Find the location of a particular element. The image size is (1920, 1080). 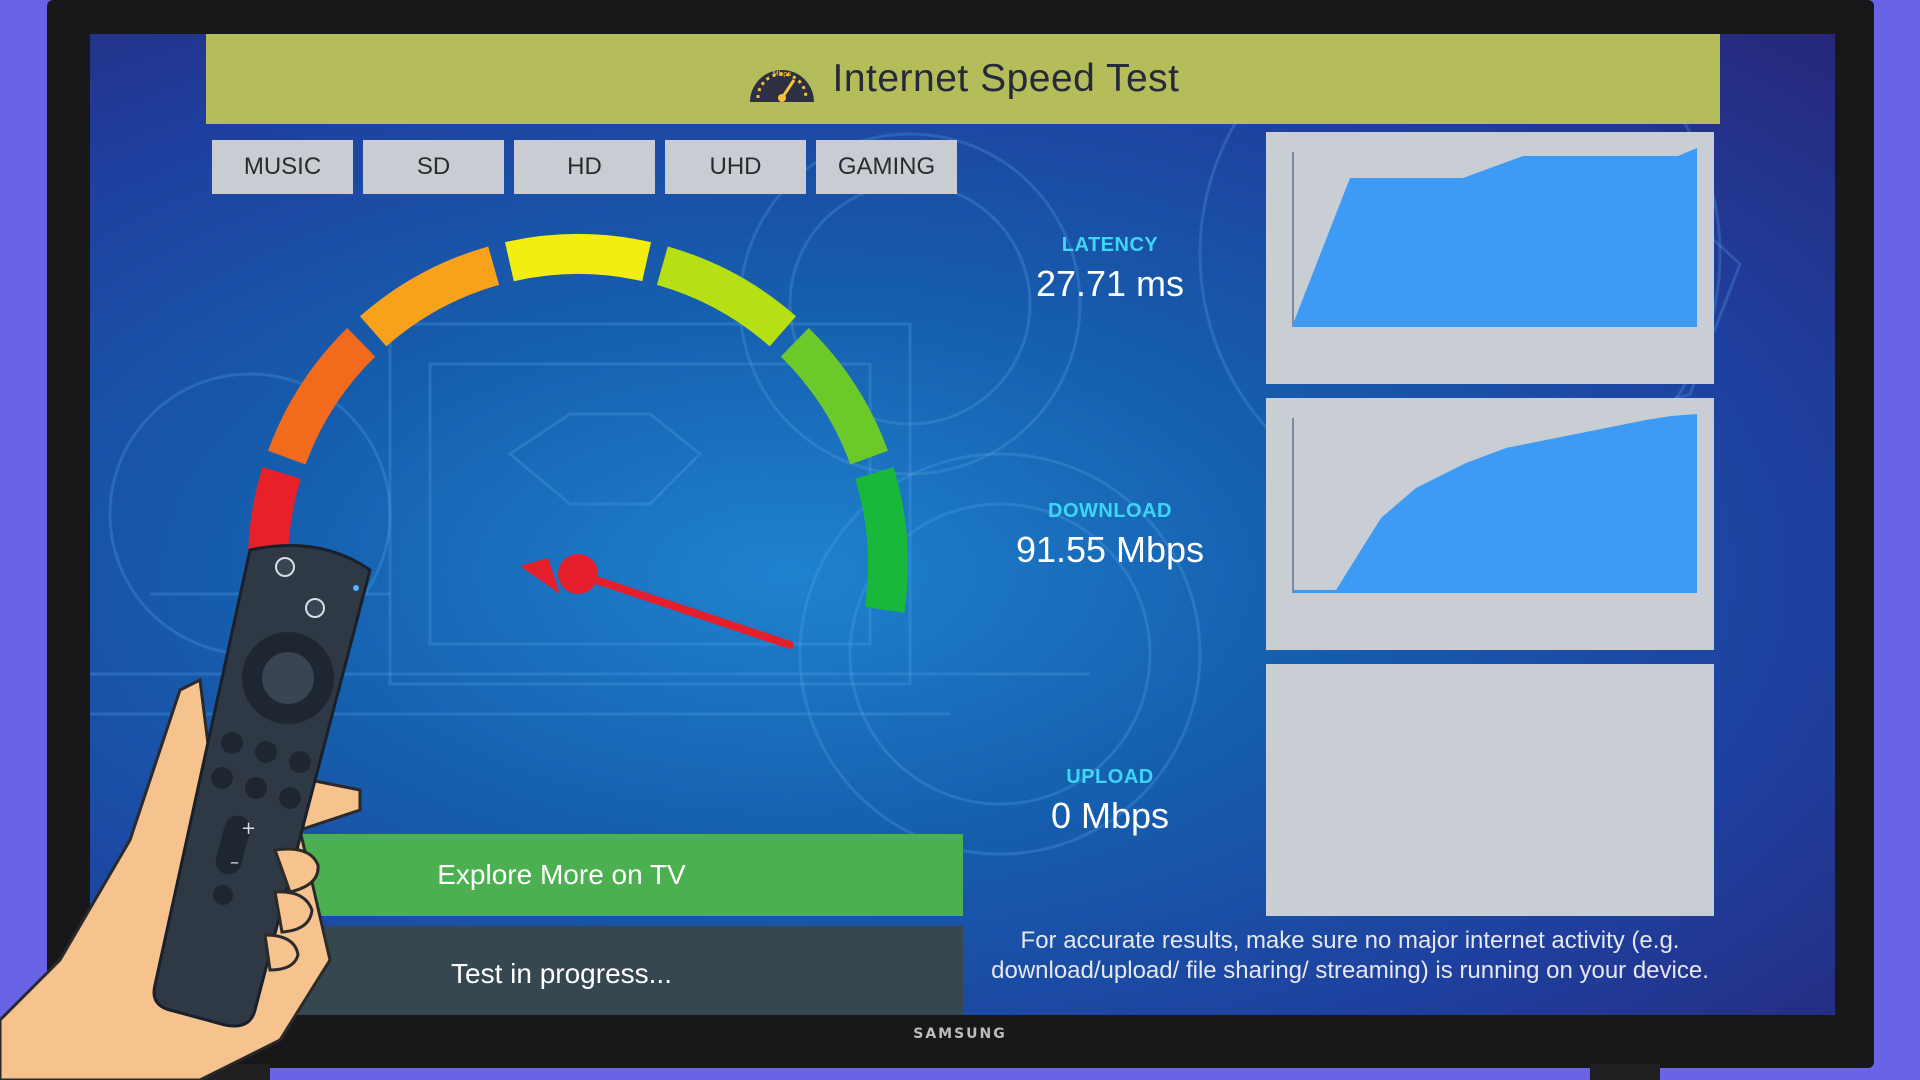

volume-down-icon: – is located at coordinates (234, 862).